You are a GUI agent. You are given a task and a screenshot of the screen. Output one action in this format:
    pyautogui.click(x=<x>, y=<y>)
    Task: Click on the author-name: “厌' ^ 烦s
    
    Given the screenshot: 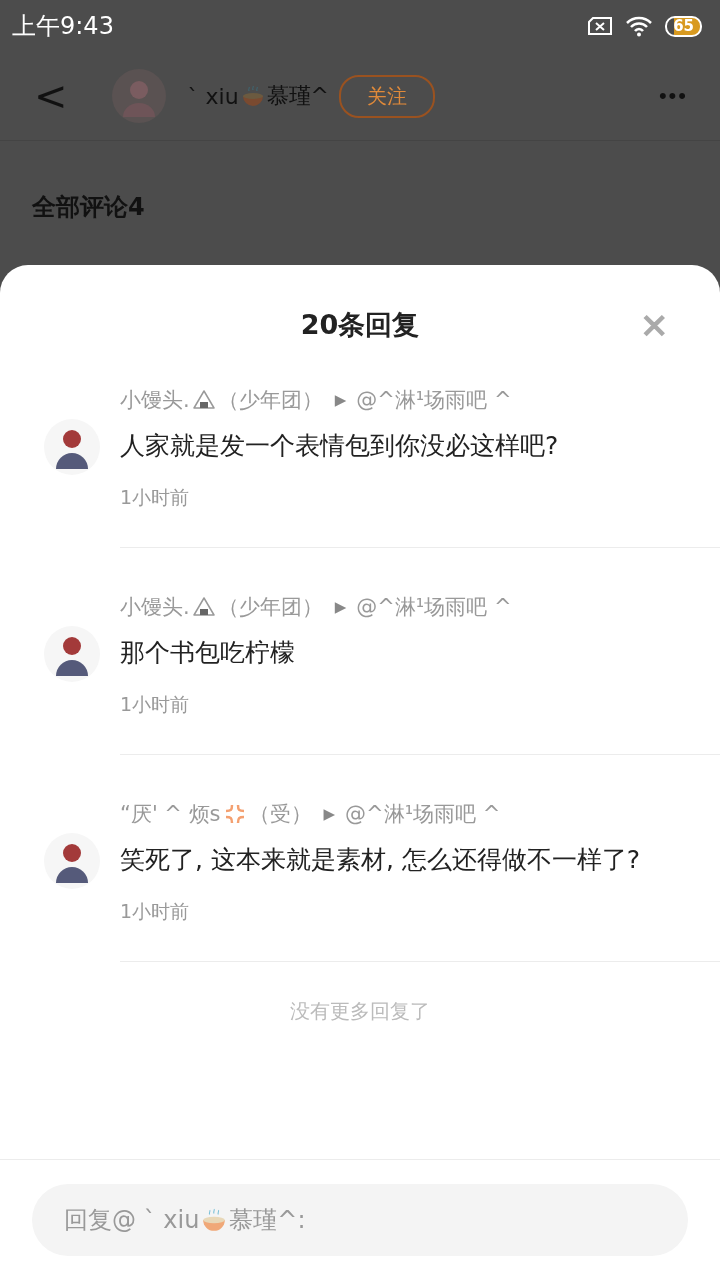 What is the action you would take?
    pyautogui.click(x=170, y=814)
    